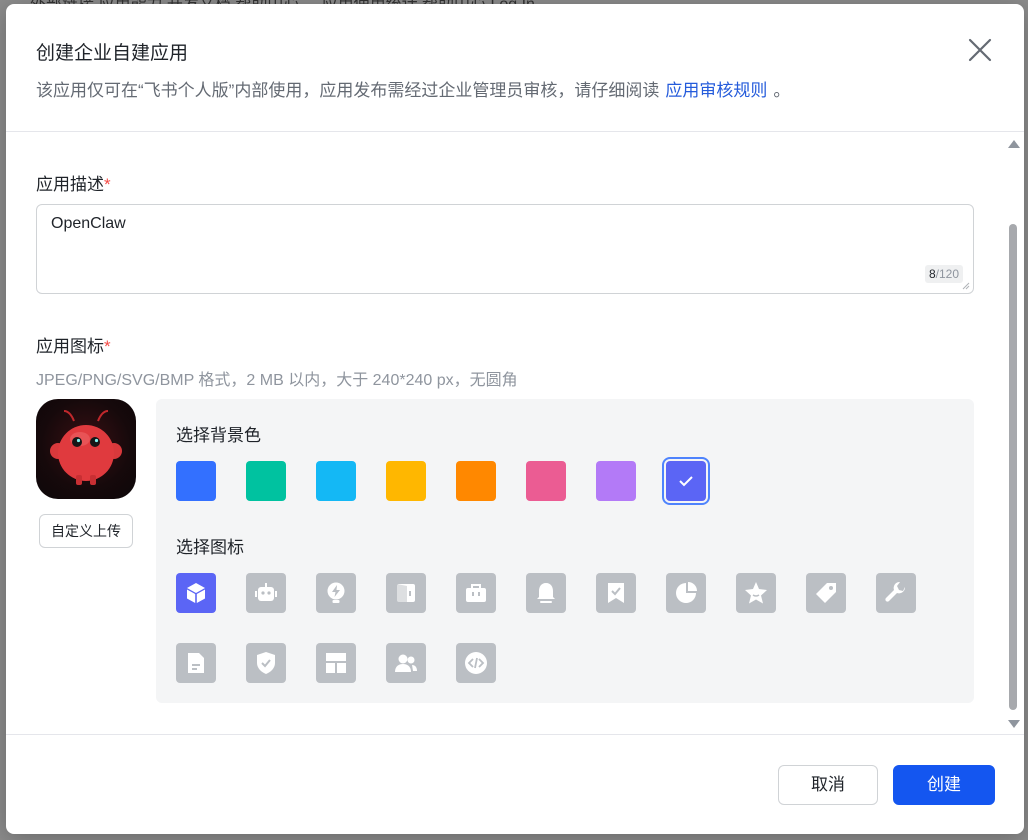 This screenshot has height=840, width=1028. What do you see at coordinates (515, 784) in the screenshot?
I see `dialog-footer: 取消 创建` at bounding box center [515, 784].